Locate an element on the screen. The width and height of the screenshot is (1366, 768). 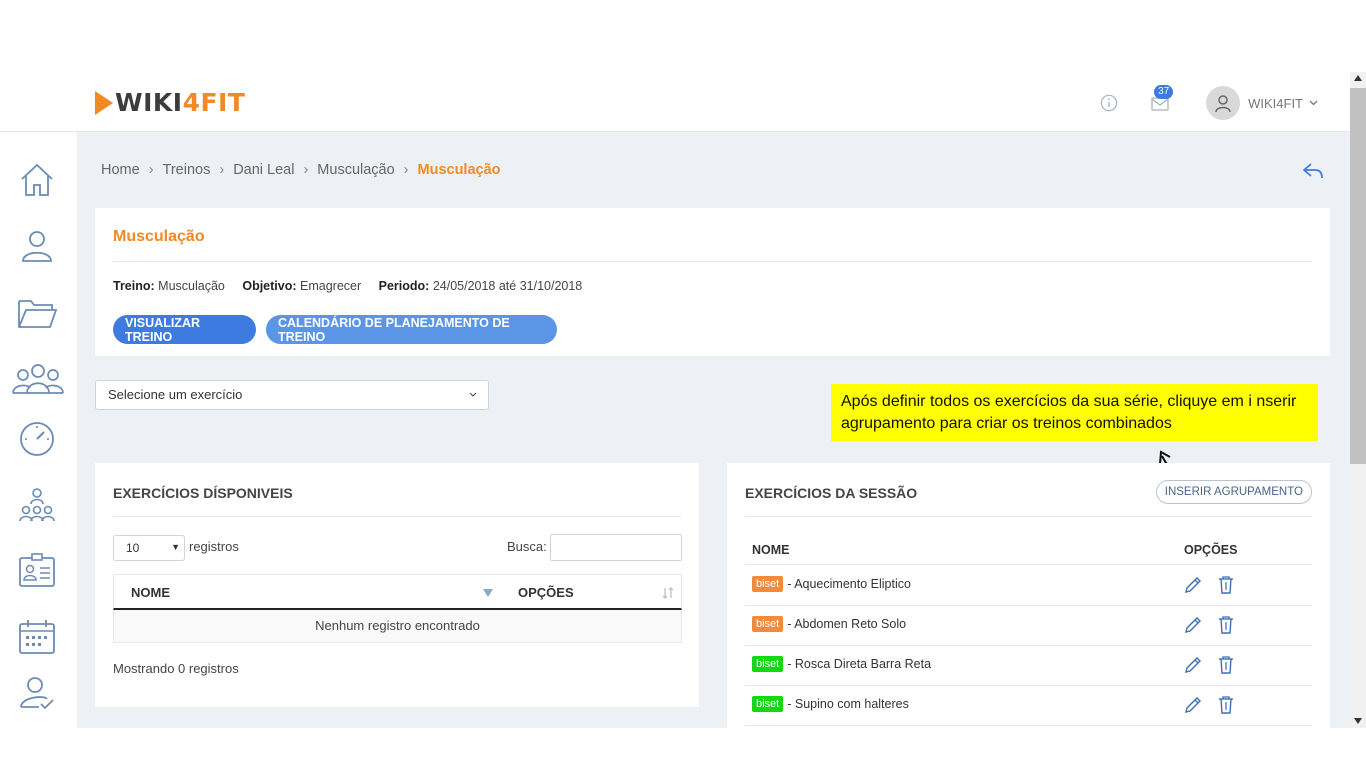
id-card-icon is located at coordinates (37, 571).